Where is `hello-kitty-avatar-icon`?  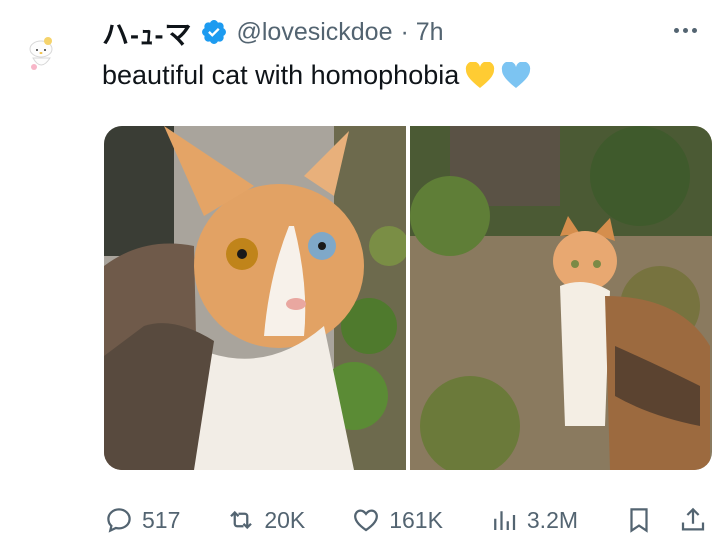 hello-kitty-avatar-icon is located at coordinates (42, 54).